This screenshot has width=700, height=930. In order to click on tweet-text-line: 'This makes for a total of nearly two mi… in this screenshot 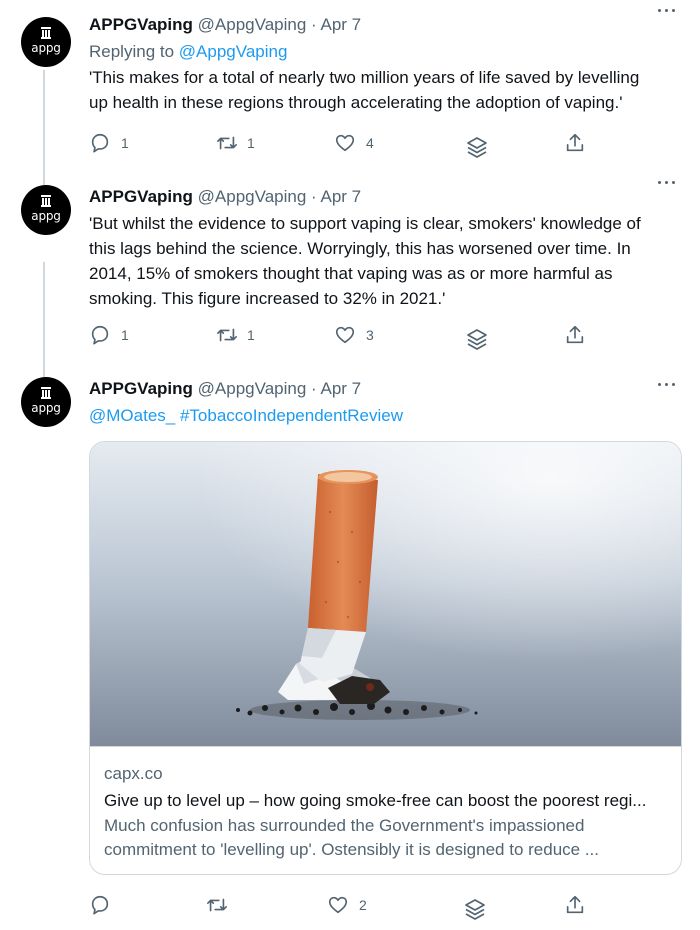, I will do `click(364, 77)`.